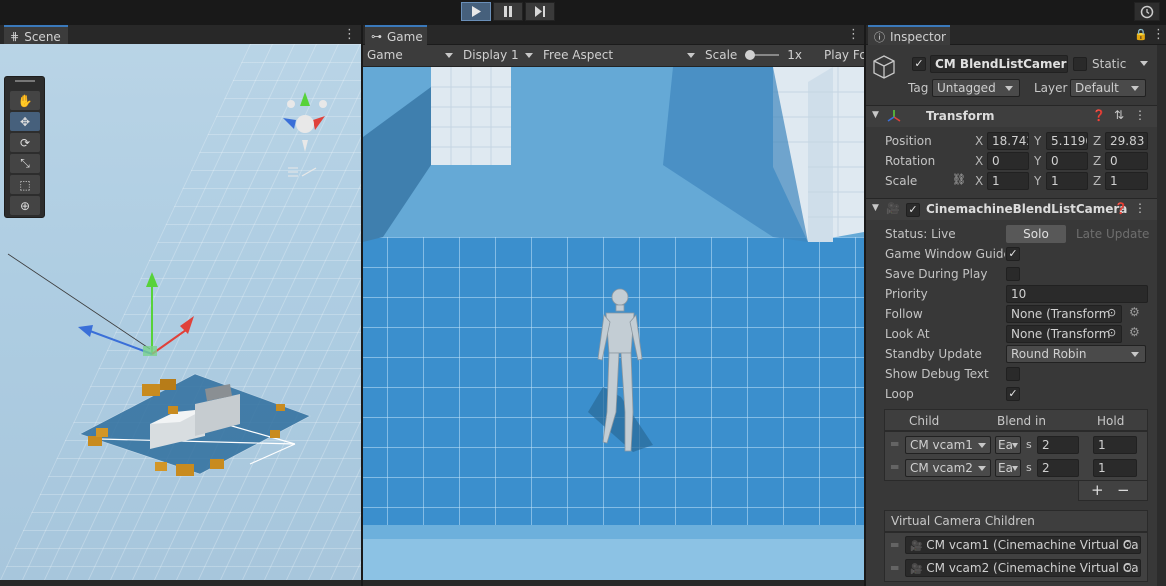 The width and height of the screenshot is (1166, 586). I want to click on rotation-label: Rotation, so click(910, 161).